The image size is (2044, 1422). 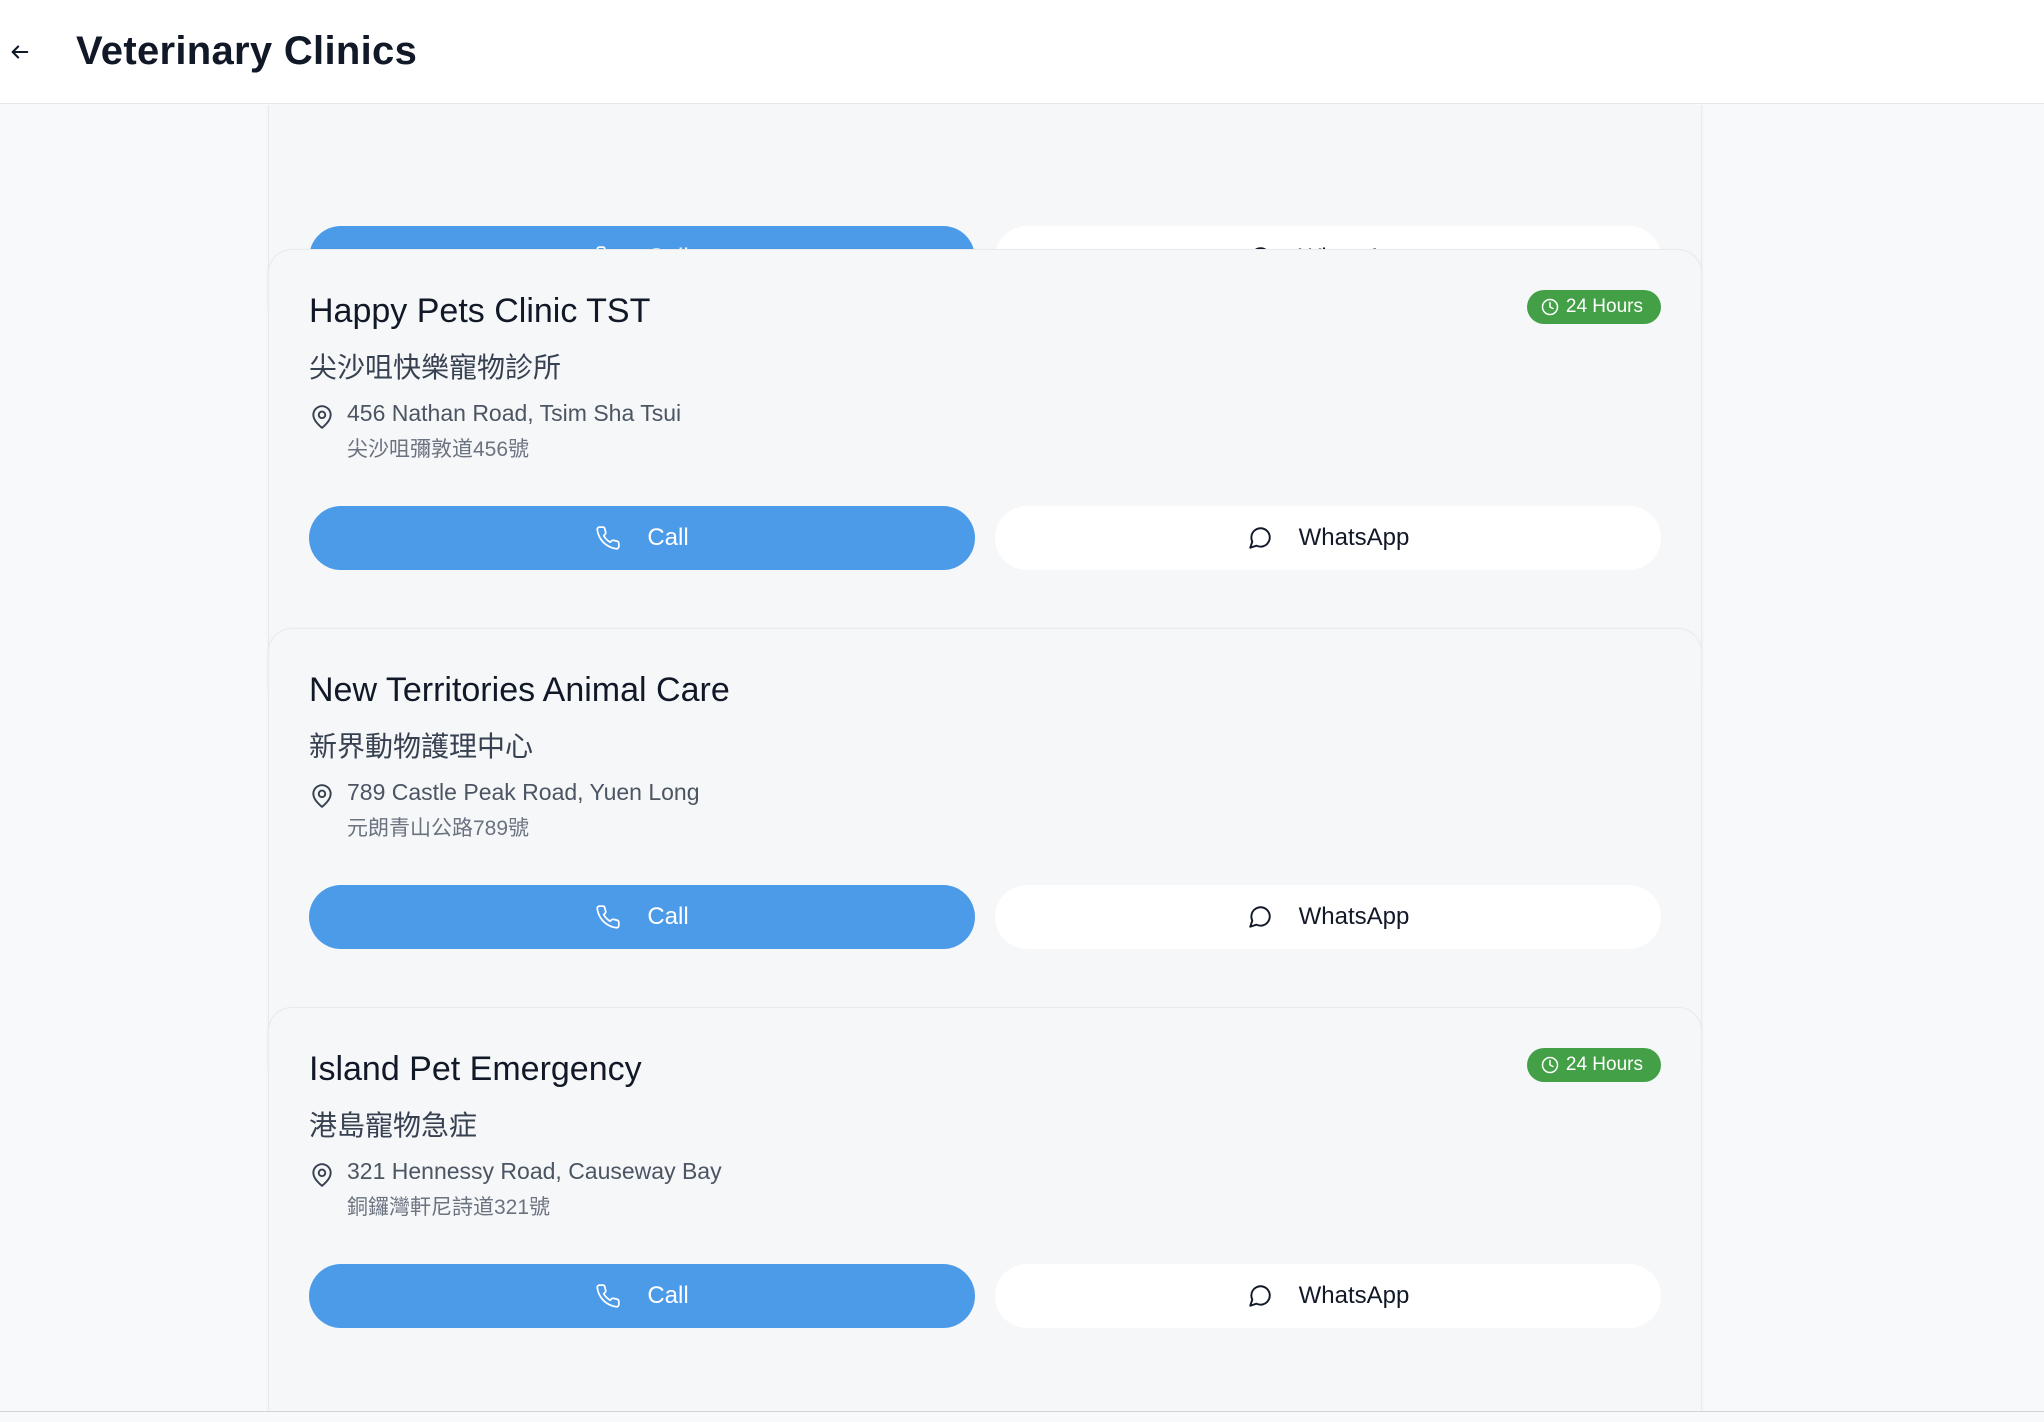 I want to click on clinic-name: Island Pet Emergency, so click(x=475, y=1069).